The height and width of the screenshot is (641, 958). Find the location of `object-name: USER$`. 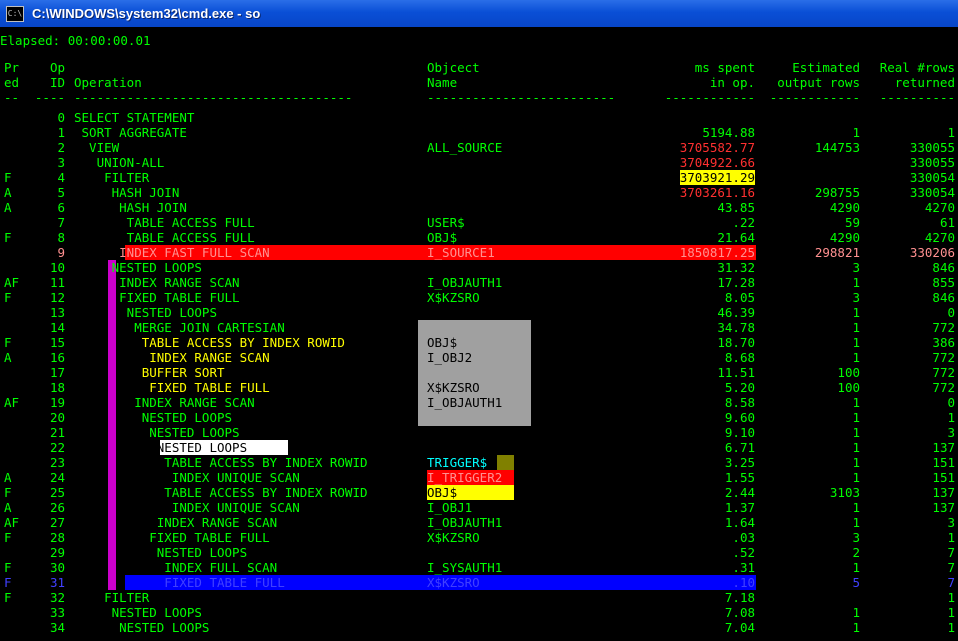

object-name: USER$ is located at coordinates (446, 222).